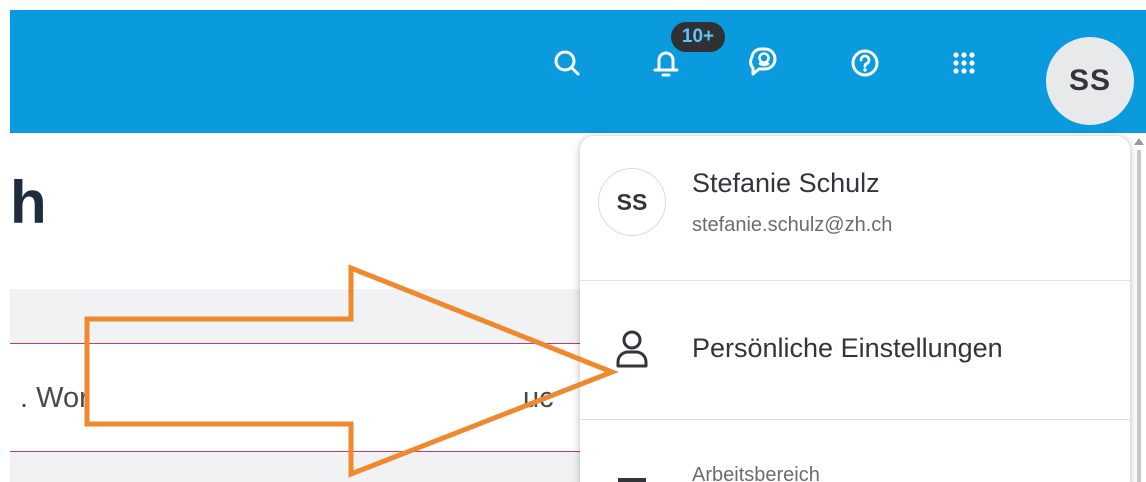 Image resolution: width=1146 pixels, height=482 pixels. What do you see at coordinates (1090, 81) in the screenshot?
I see `user-avatar-button: SS` at bounding box center [1090, 81].